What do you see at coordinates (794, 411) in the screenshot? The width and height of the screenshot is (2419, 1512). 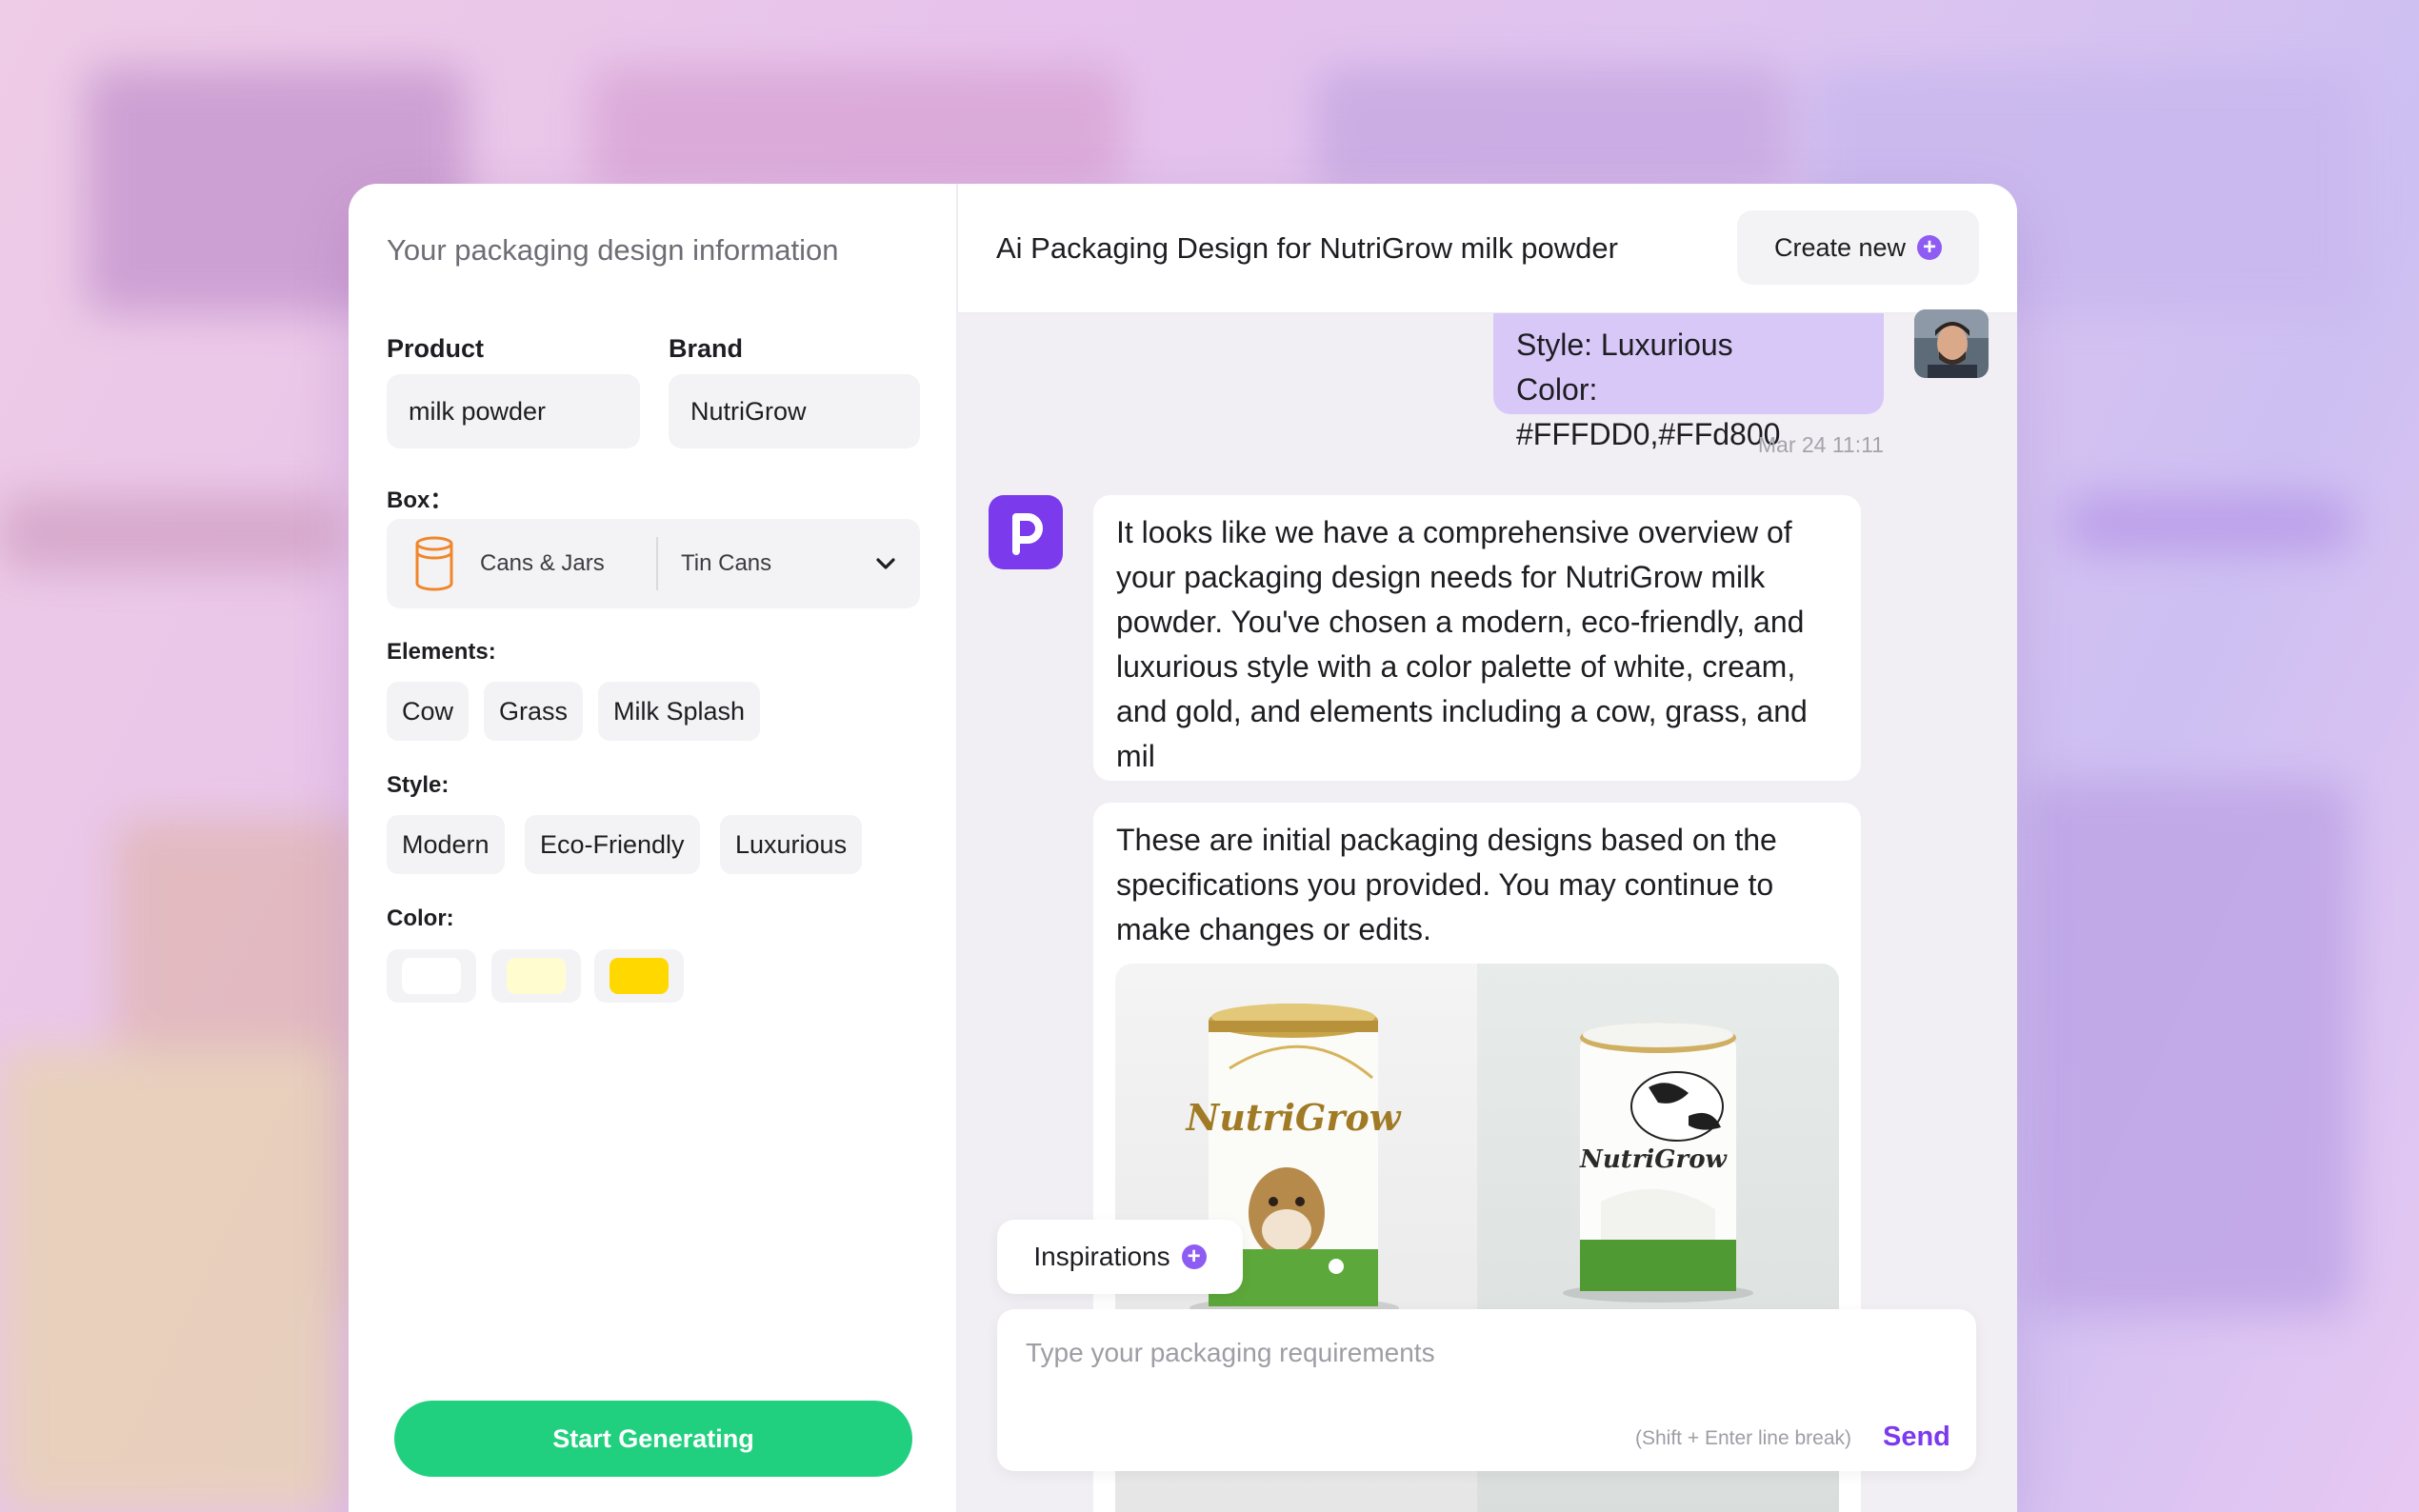 I see `brand-field: NutriGrow` at bounding box center [794, 411].